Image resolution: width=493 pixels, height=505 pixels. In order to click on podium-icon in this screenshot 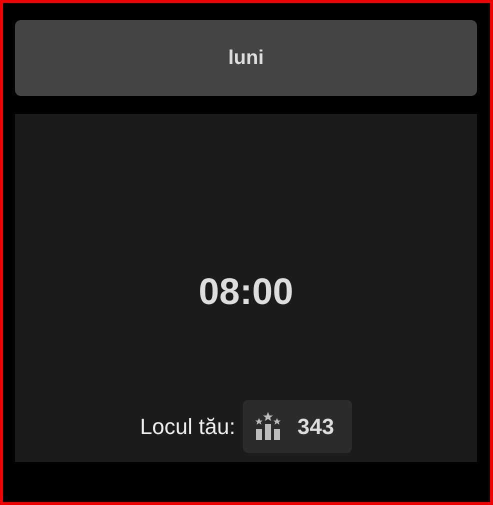, I will do `click(268, 426)`.